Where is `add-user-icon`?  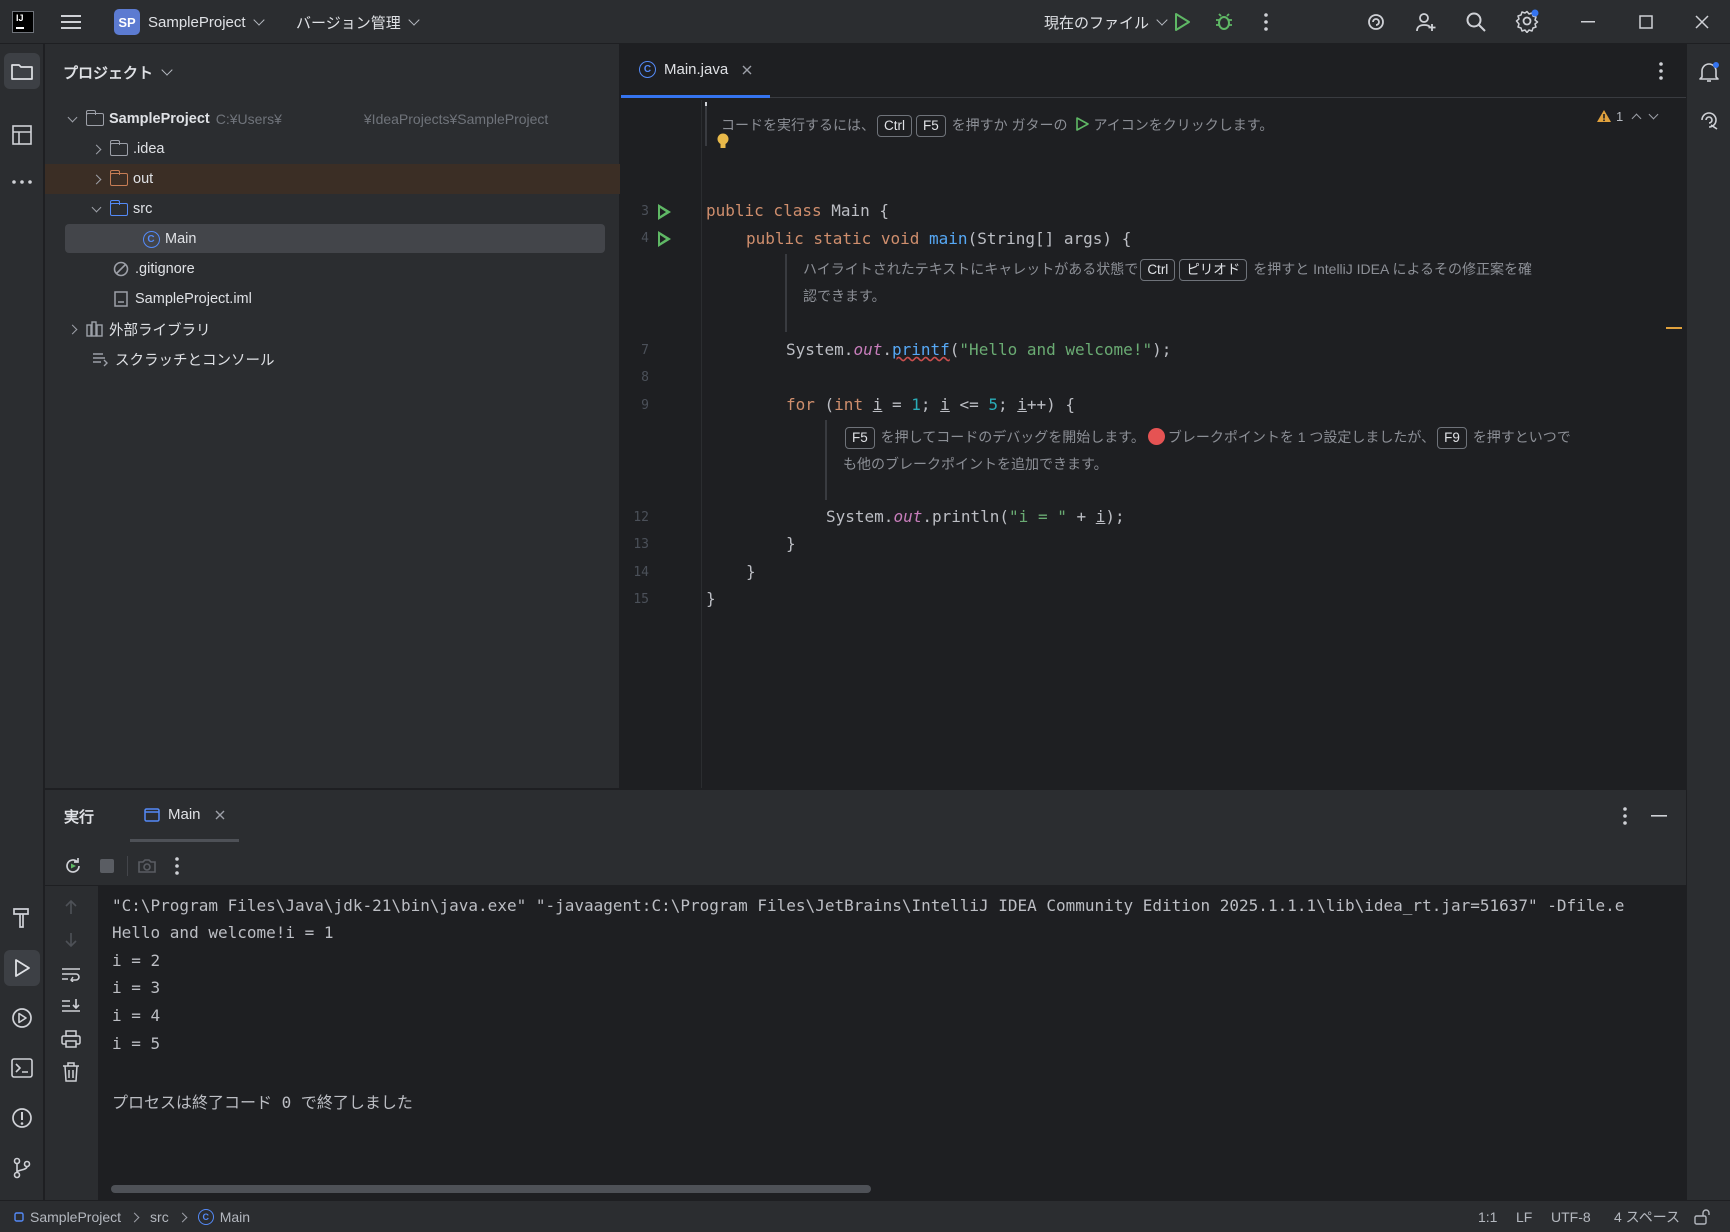
add-user-icon is located at coordinates (1426, 22).